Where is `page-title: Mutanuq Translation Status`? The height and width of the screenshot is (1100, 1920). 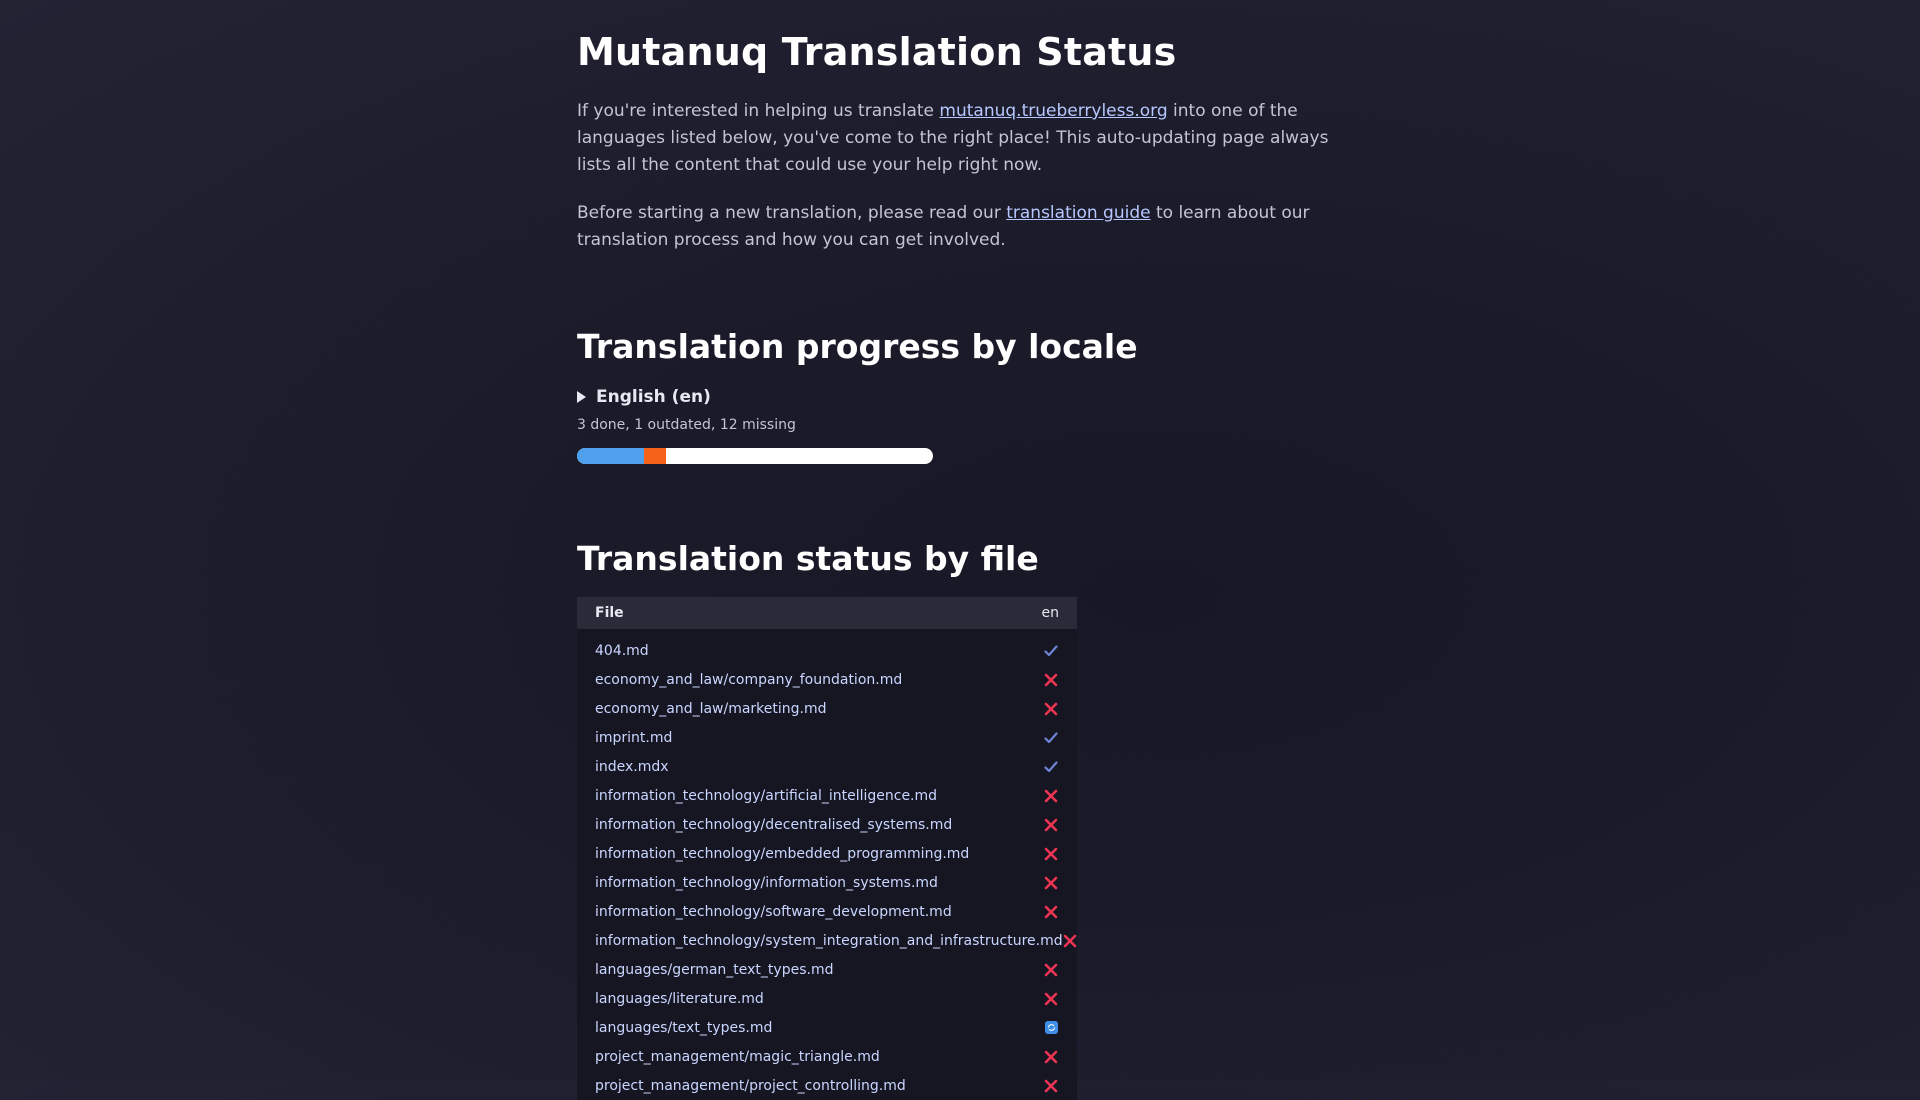
page-title: Mutanuq Translation Status is located at coordinates (877, 52).